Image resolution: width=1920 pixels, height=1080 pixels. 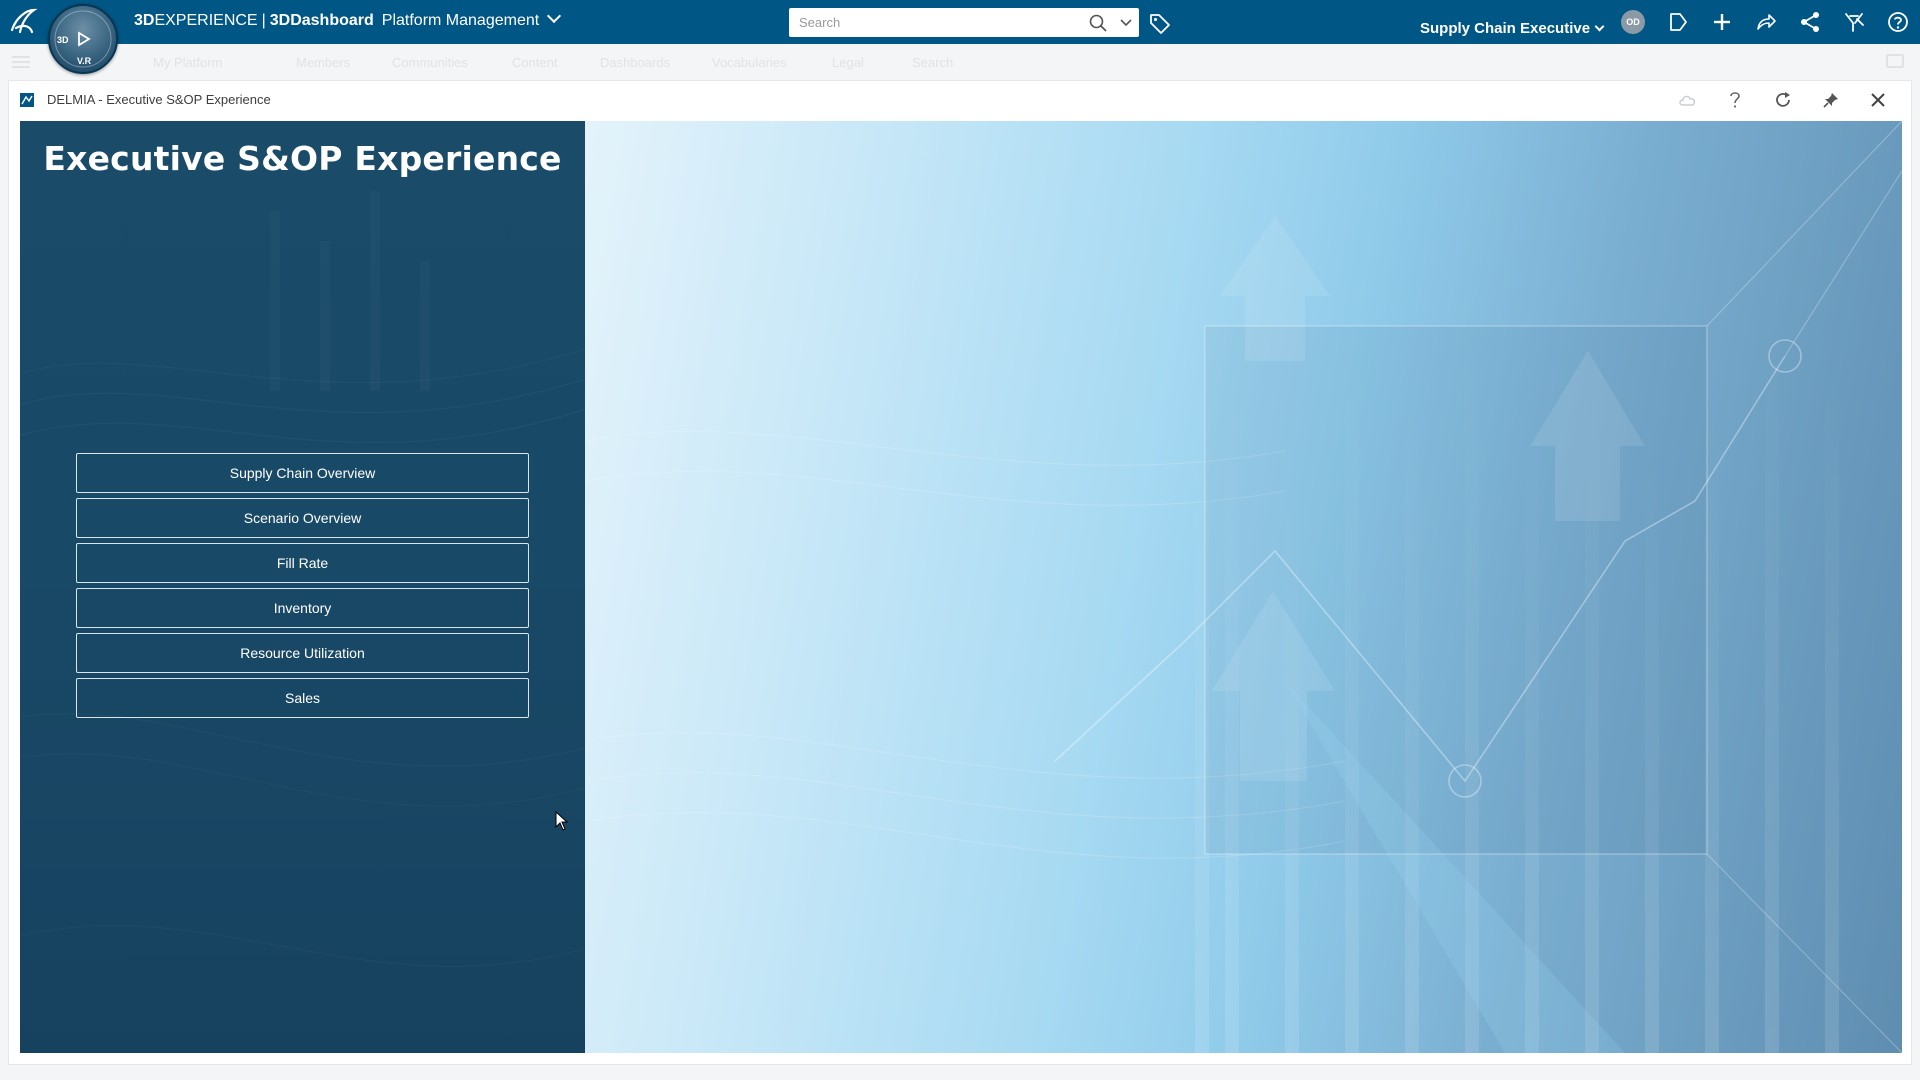 I want to click on supply-chain-overview-button: Supply Chain Overview, so click(x=302, y=473).